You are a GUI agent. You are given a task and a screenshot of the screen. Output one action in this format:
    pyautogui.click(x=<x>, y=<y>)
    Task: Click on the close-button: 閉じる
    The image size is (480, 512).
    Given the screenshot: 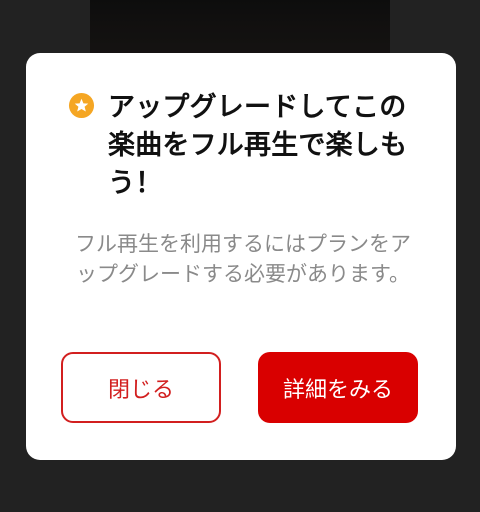 What is the action you would take?
    pyautogui.click(x=141, y=387)
    